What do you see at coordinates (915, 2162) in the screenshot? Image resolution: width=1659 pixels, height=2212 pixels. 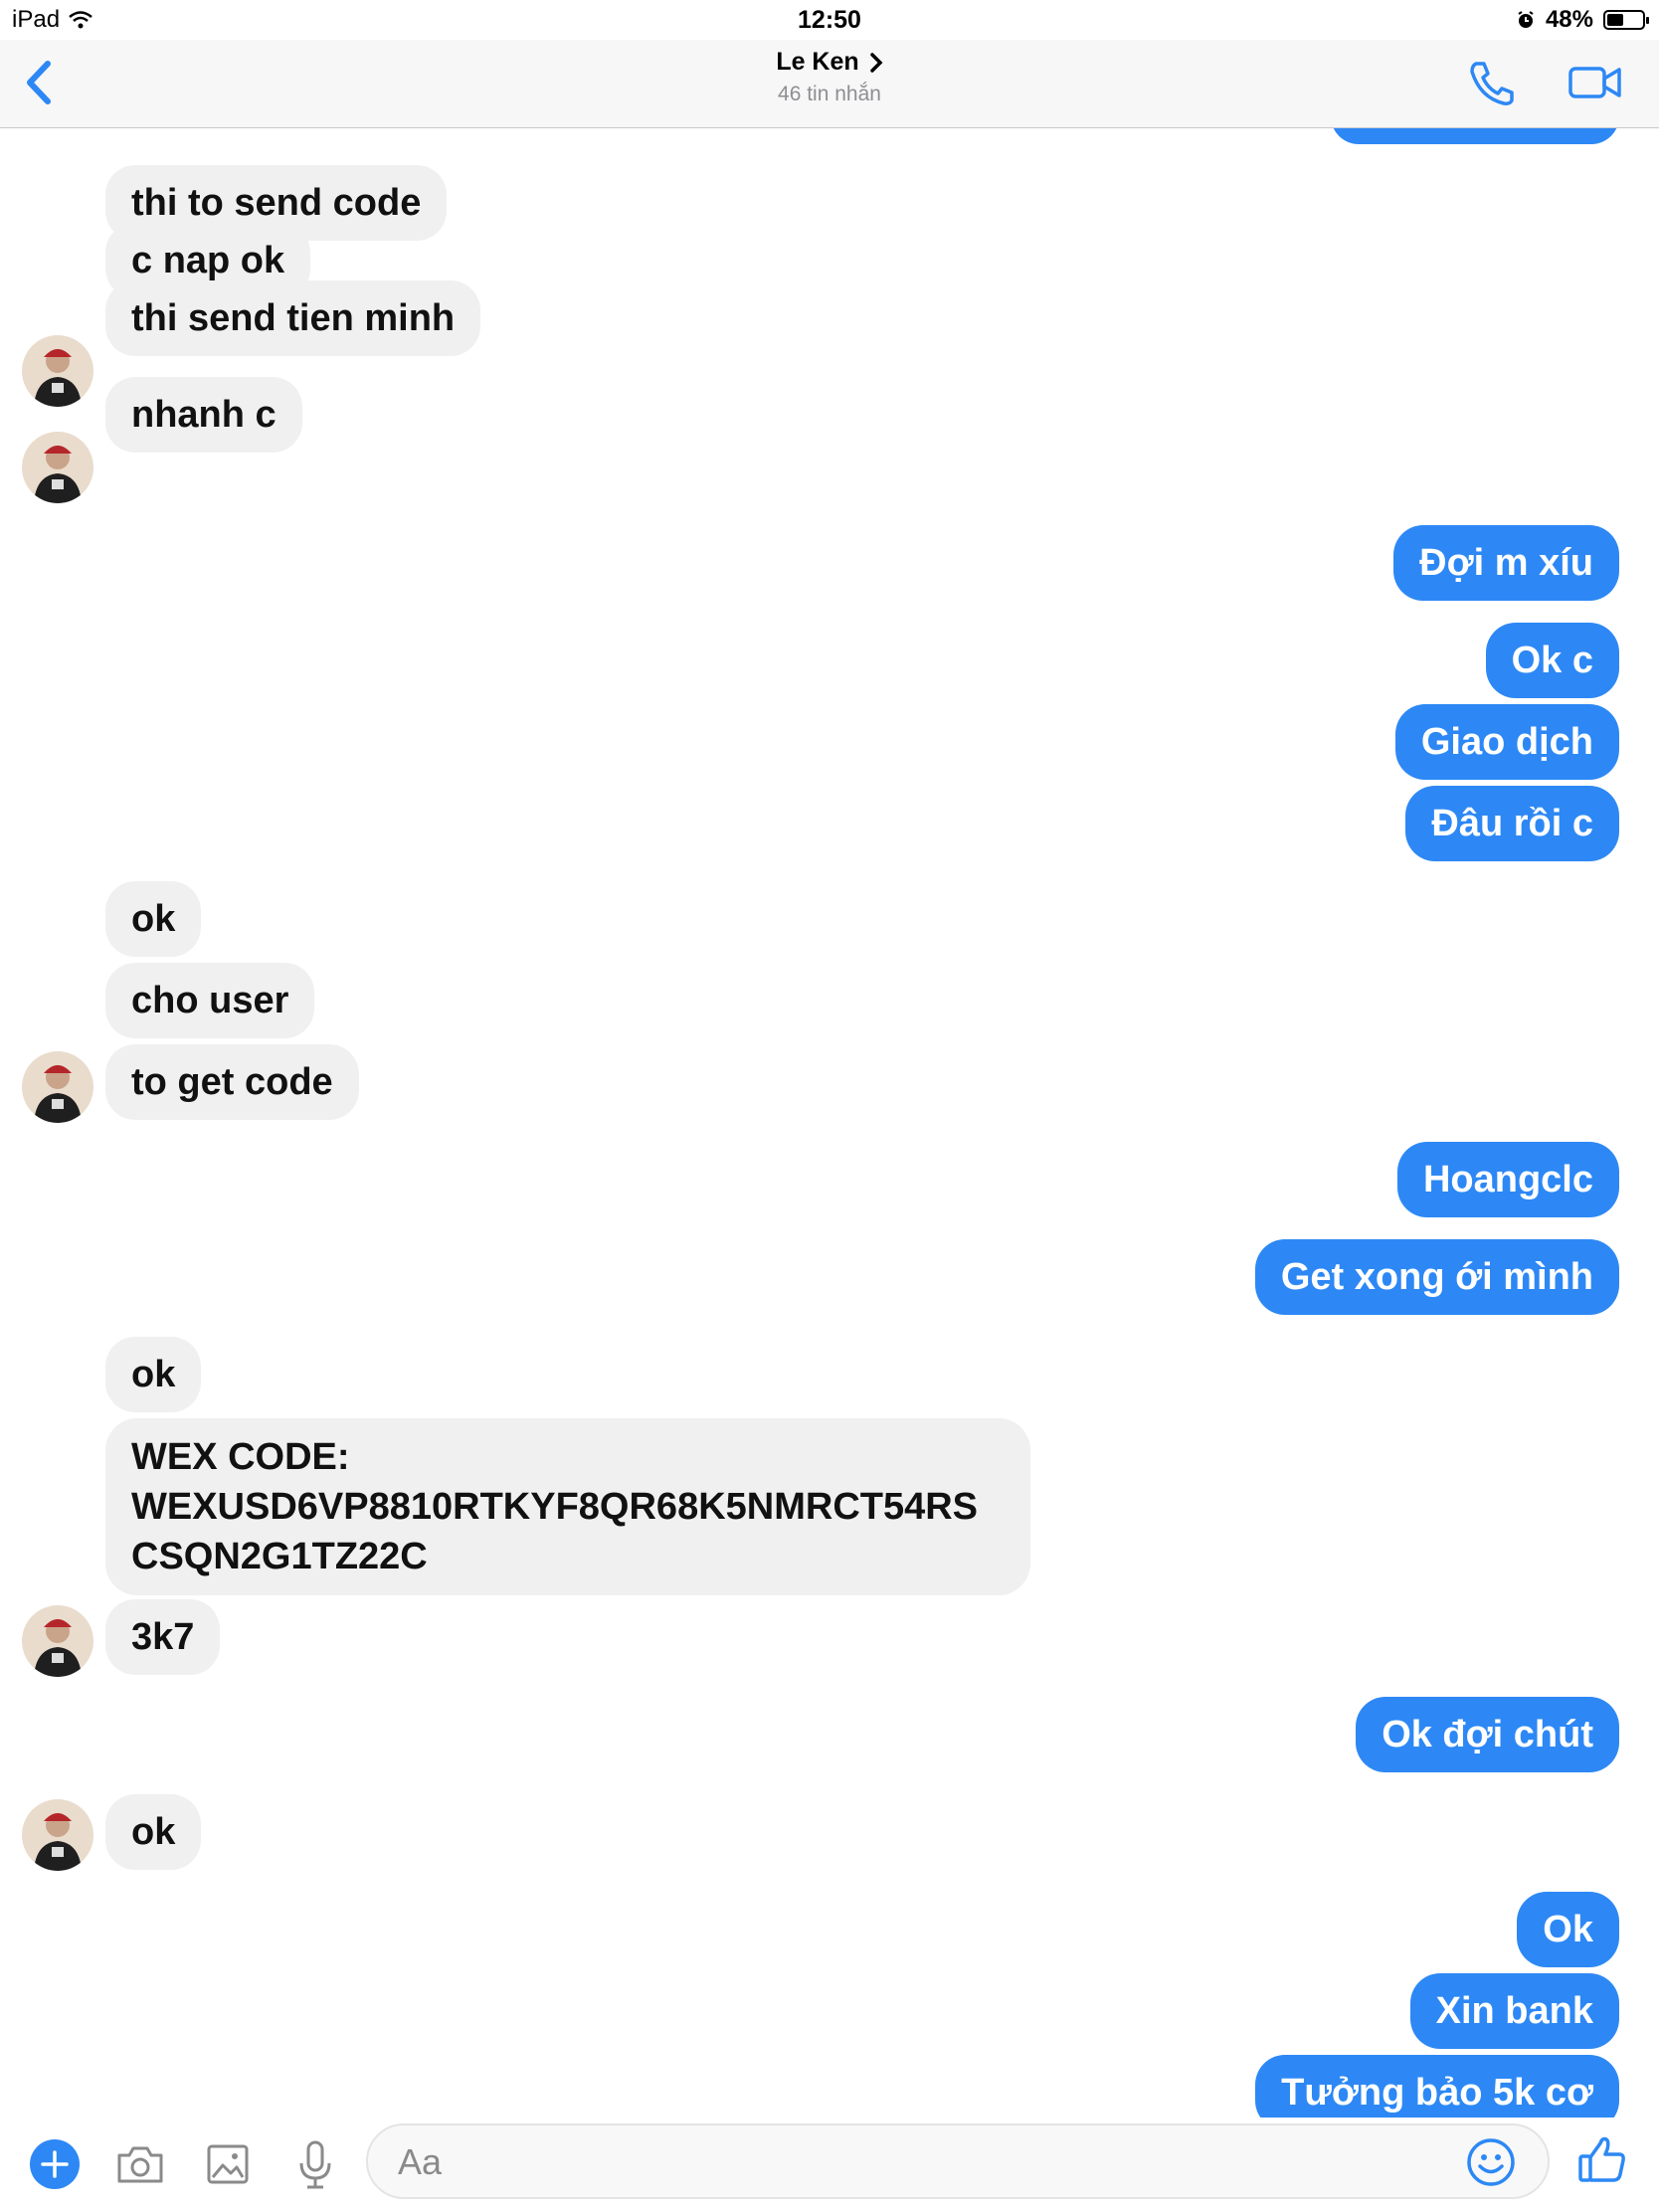 I see `message-input` at bounding box center [915, 2162].